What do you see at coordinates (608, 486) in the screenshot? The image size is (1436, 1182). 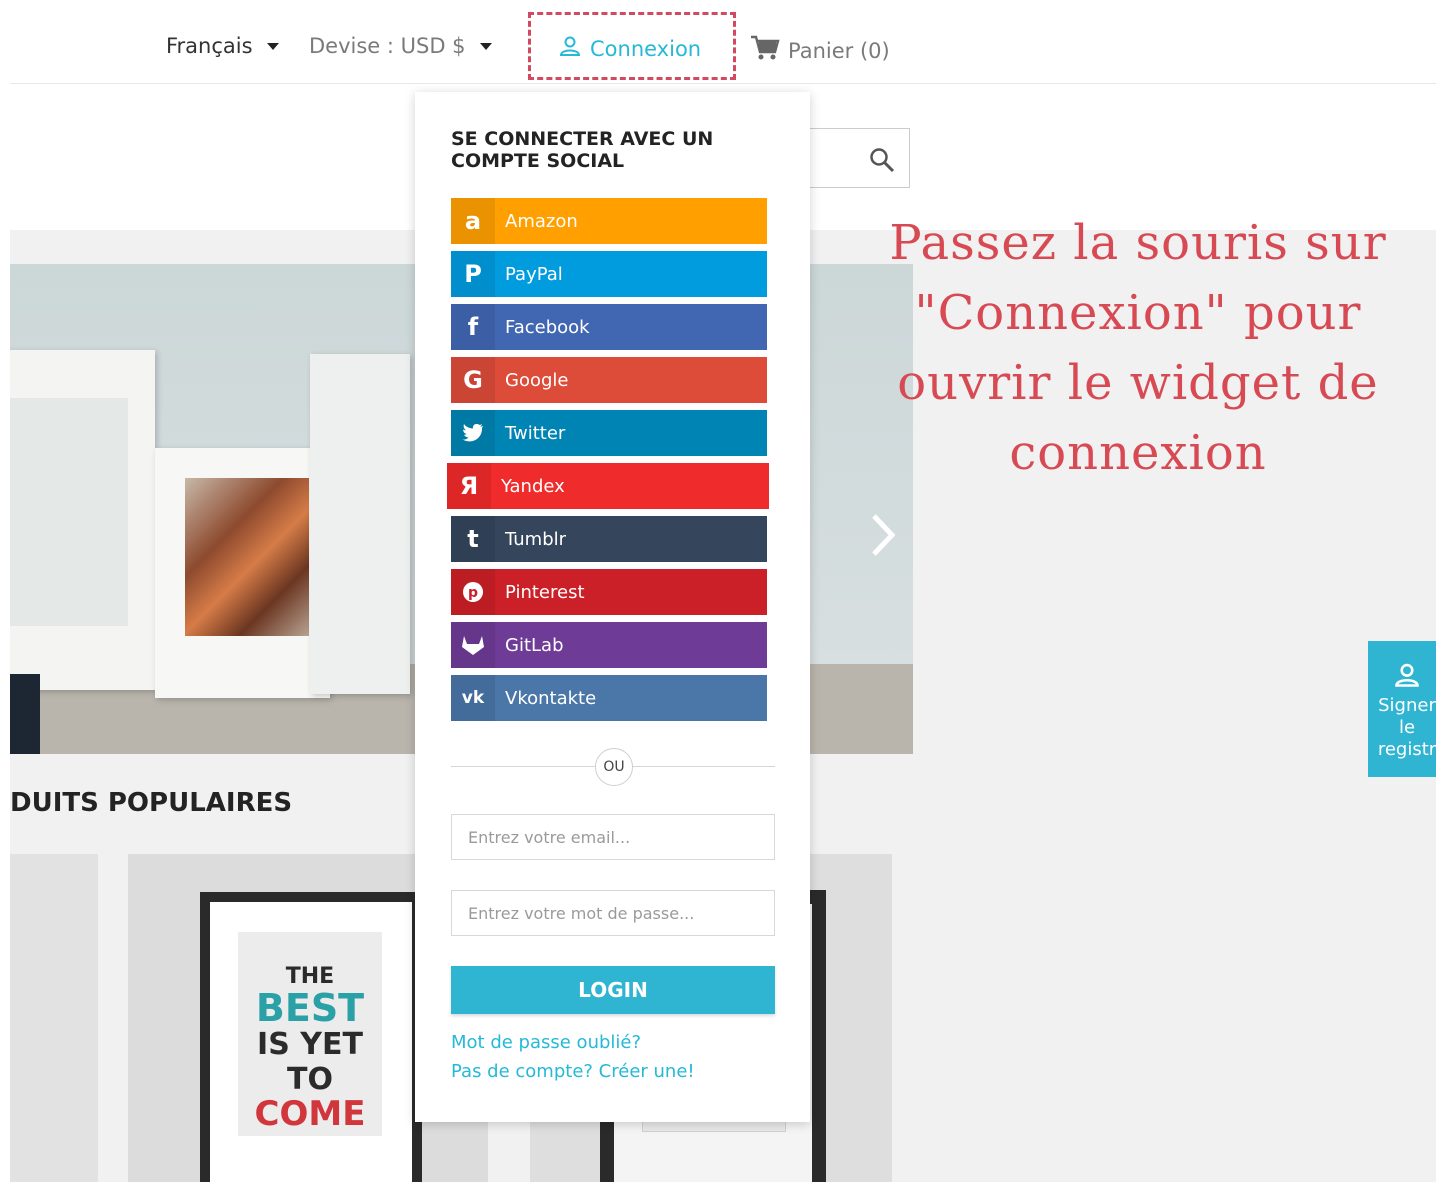 I see `yandex-login-button: Я Yandex` at bounding box center [608, 486].